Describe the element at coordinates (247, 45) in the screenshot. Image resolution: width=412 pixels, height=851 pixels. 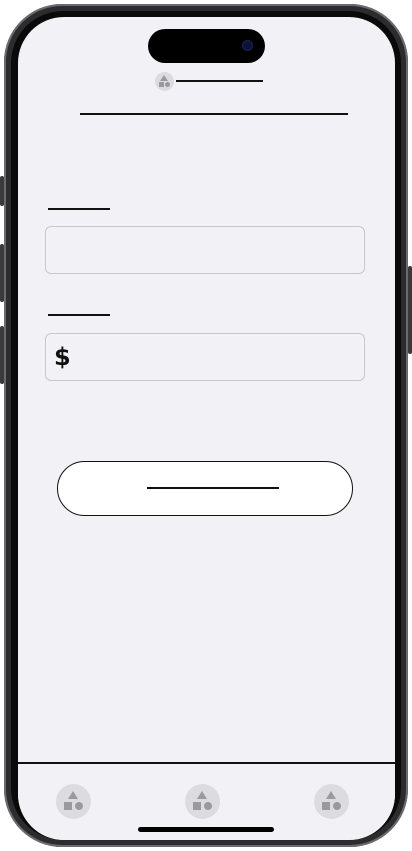
I see `front-camera` at that location.